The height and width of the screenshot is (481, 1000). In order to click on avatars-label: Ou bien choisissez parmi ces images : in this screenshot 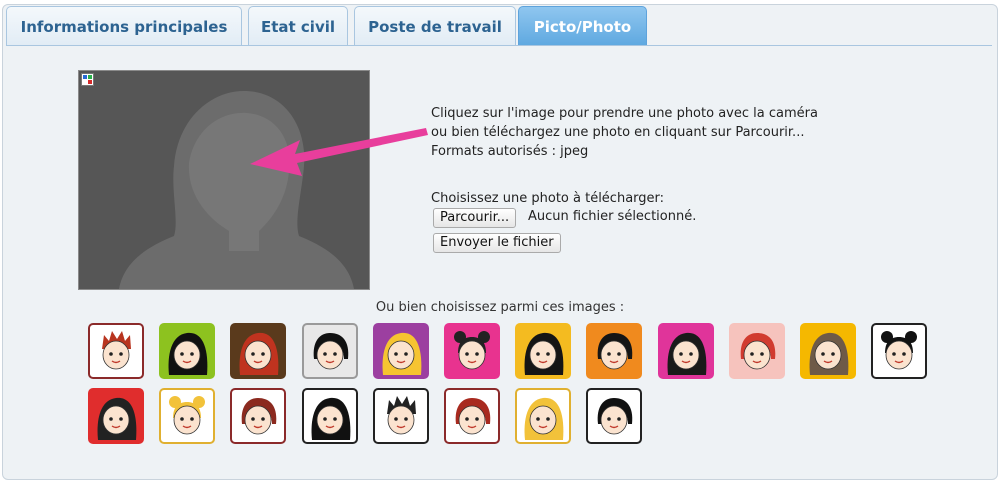, I will do `click(500, 307)`.